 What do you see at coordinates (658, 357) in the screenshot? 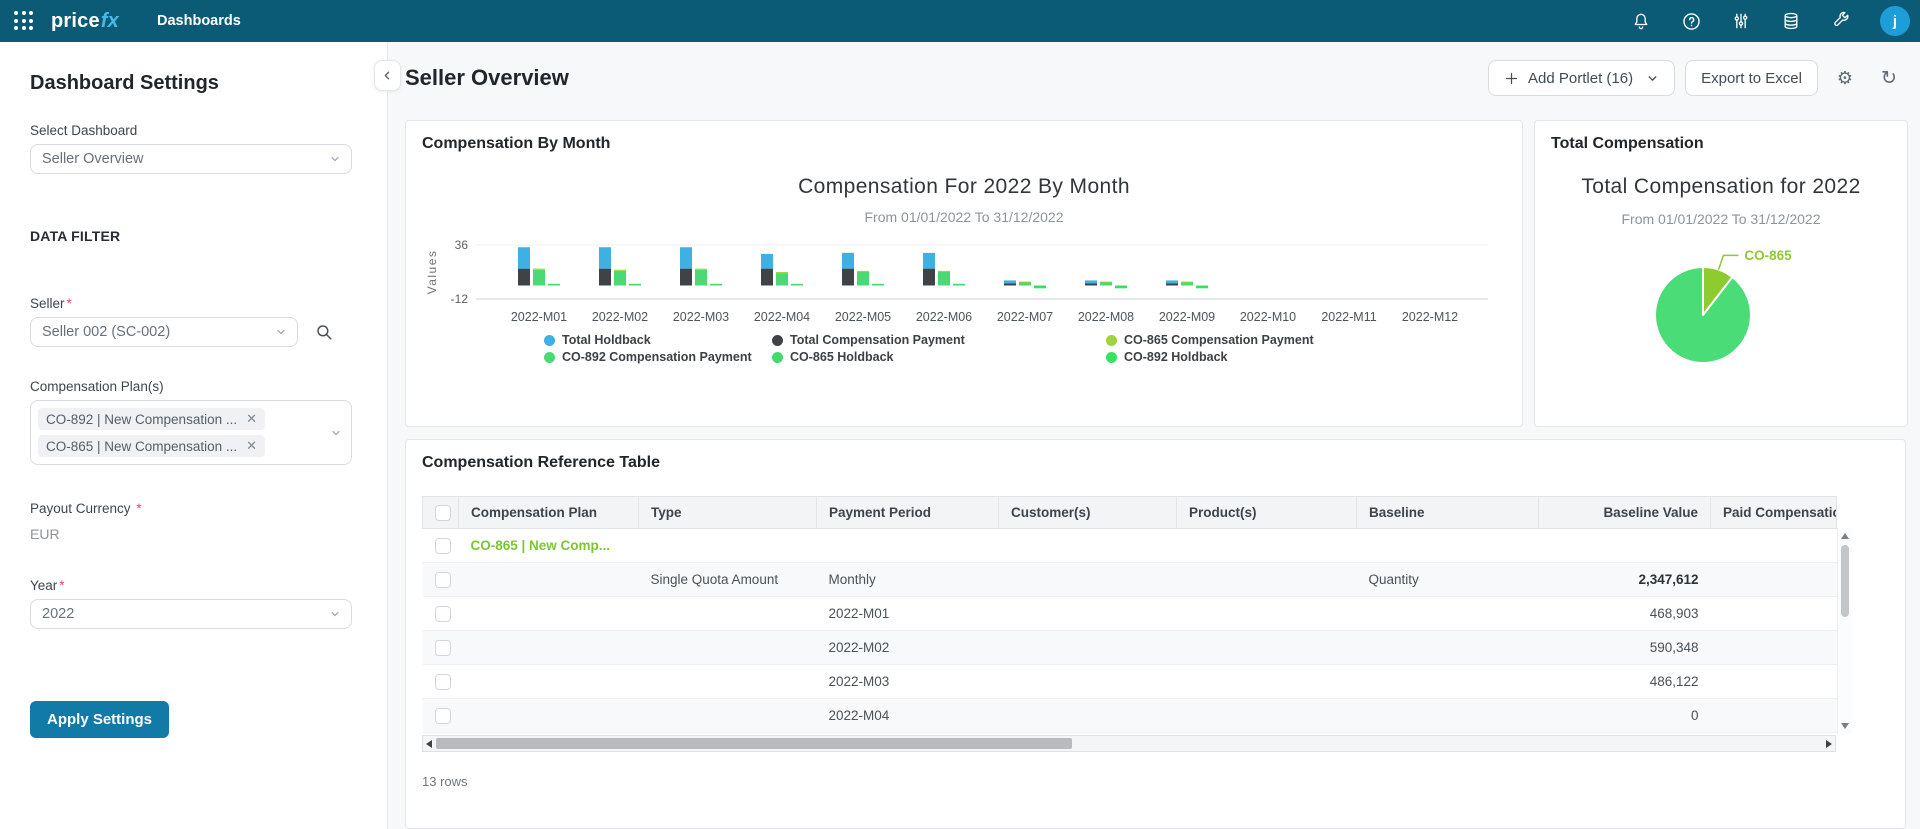
I see `legend-item: CO-892 Compensation Payment` at bounding box center [658, 357].